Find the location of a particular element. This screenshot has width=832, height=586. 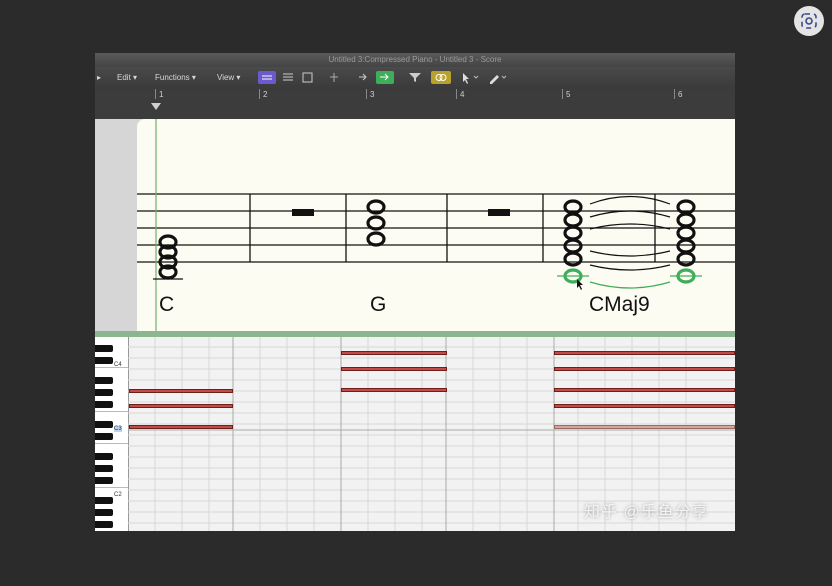

box-icon is located at coordinates (307, 77).